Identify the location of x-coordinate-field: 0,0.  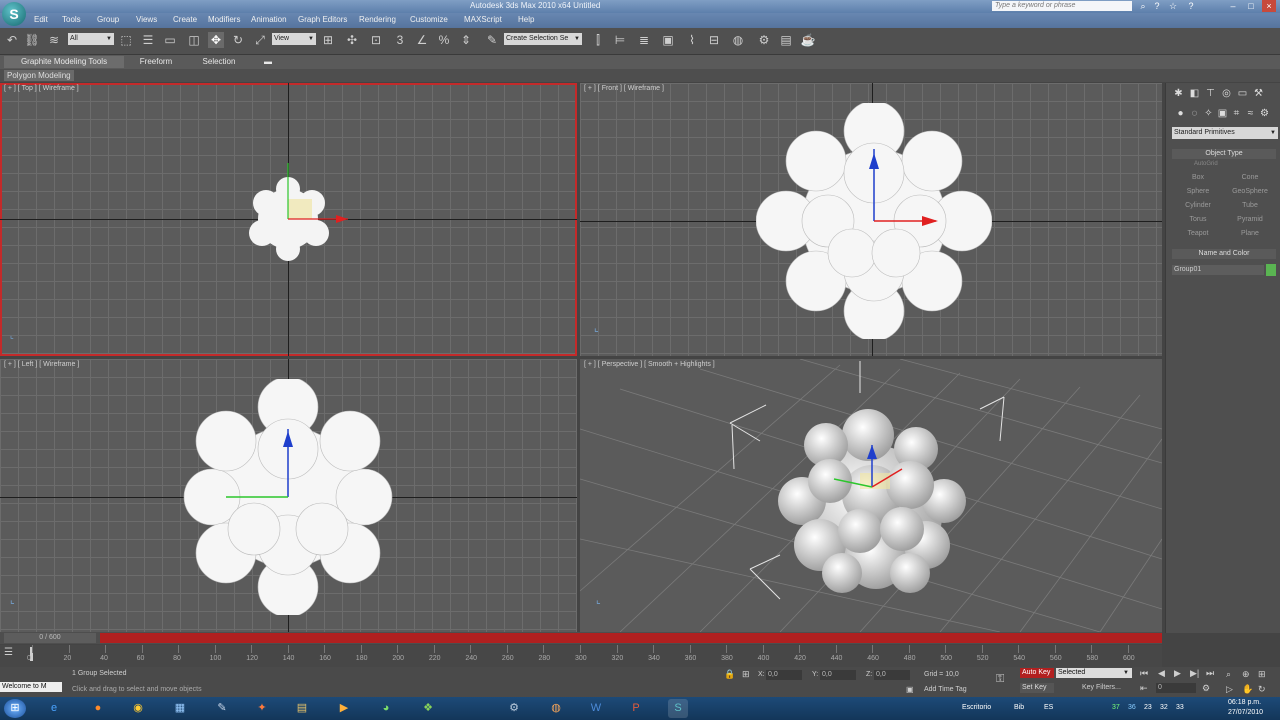
(784, 675).